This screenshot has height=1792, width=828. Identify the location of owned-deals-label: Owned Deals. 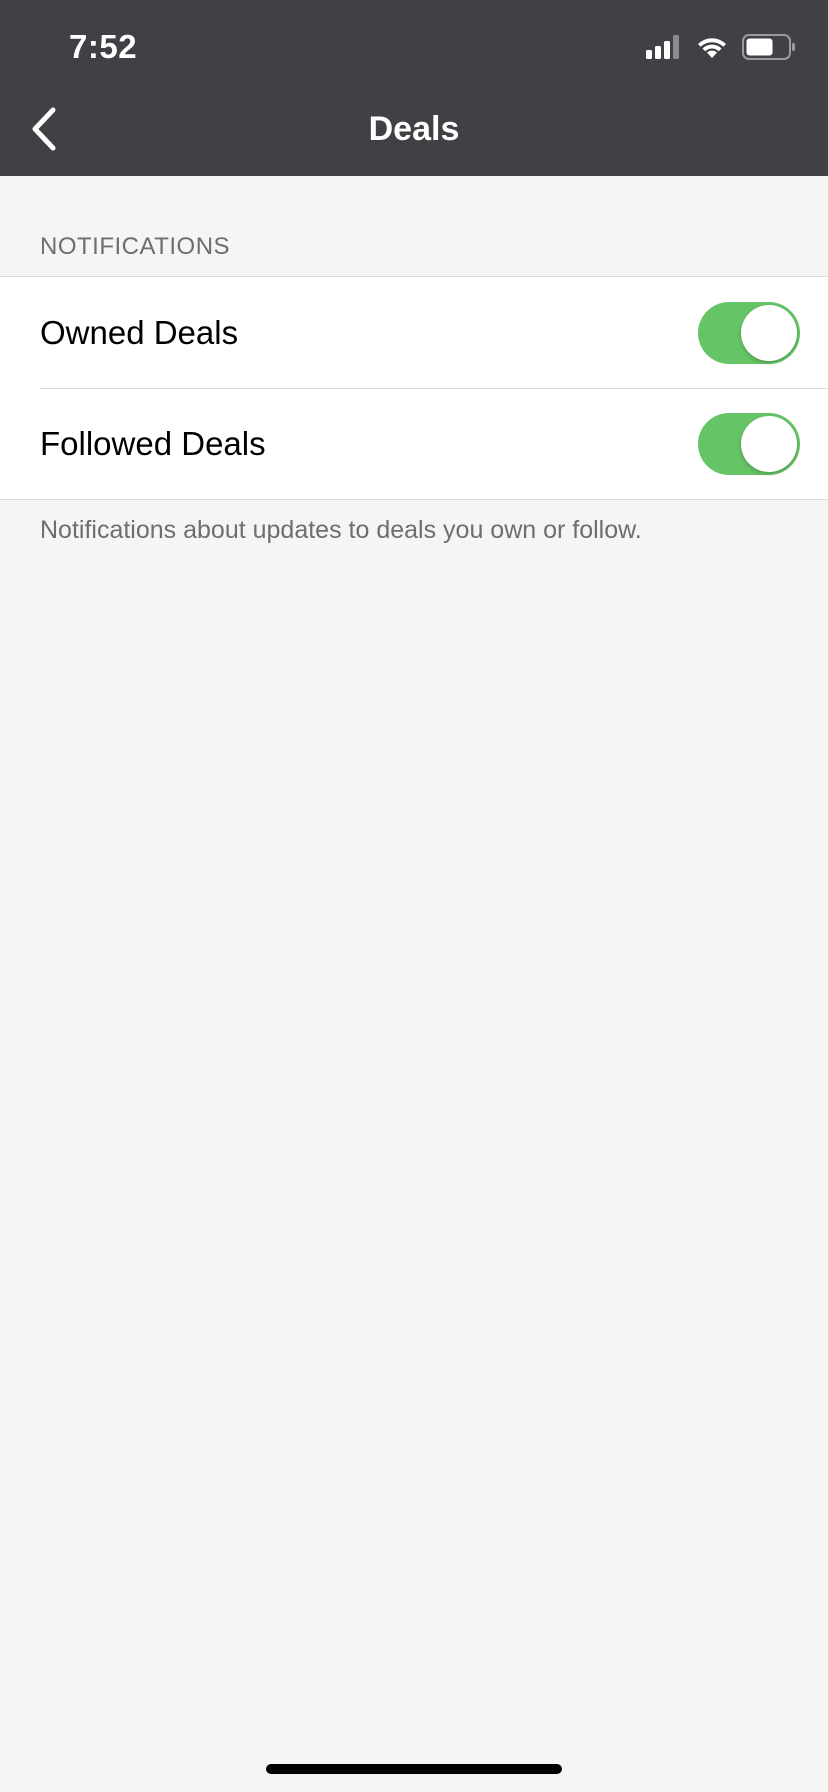
(139, 332).